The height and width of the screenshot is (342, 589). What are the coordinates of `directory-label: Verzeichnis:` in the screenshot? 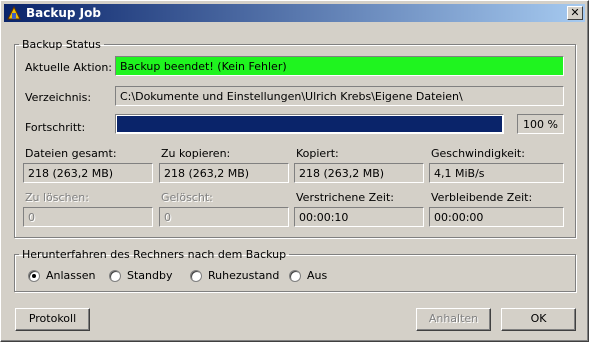 It's located at (58, 97).